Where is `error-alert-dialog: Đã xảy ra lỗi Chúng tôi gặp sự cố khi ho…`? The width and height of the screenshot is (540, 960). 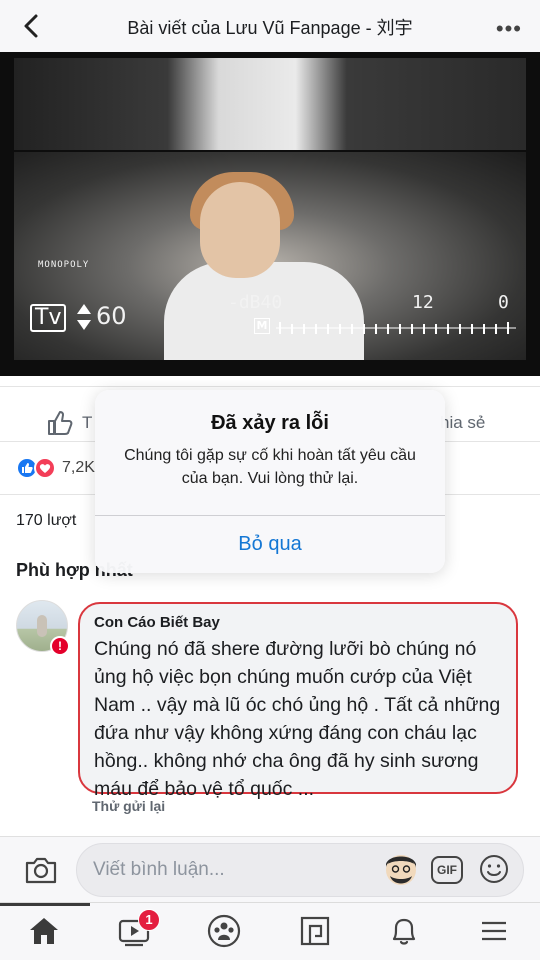
error-alert-dialog: Đã xảy ra lỗi Chúng tôi gặp sự cố khi ho… is located at coordinates (270, 481).